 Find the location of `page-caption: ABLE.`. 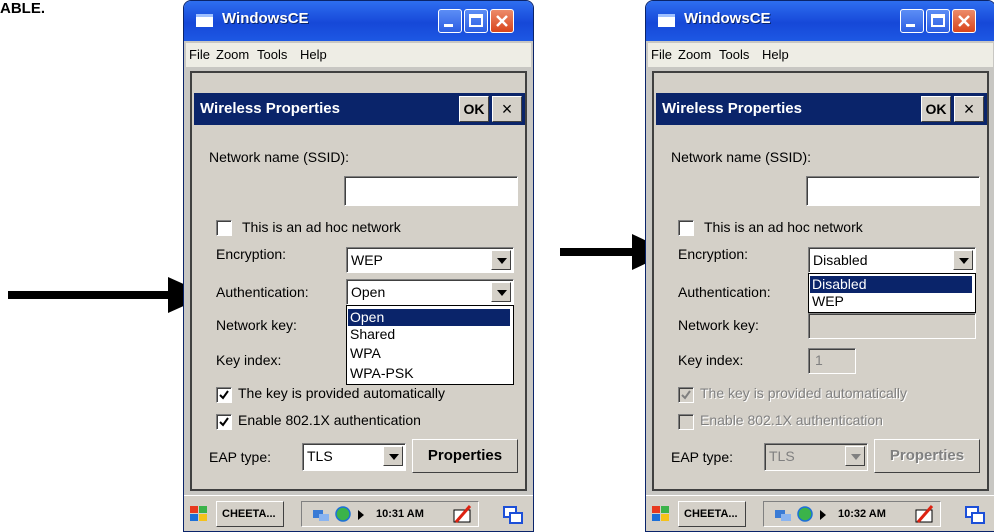

page-caption: ABLE. is located at coordinates (22, 8).